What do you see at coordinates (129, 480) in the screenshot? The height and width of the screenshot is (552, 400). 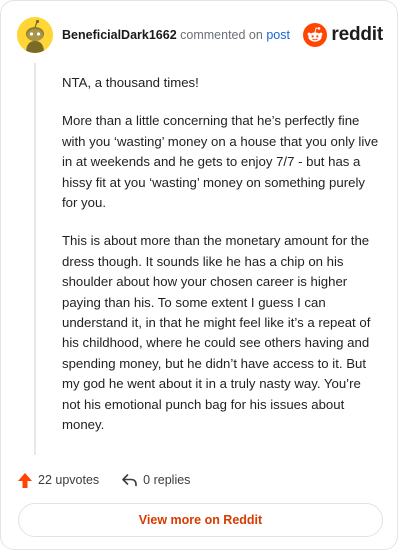 I see `reply-arrow-icon` at bounding box center [129, 480].